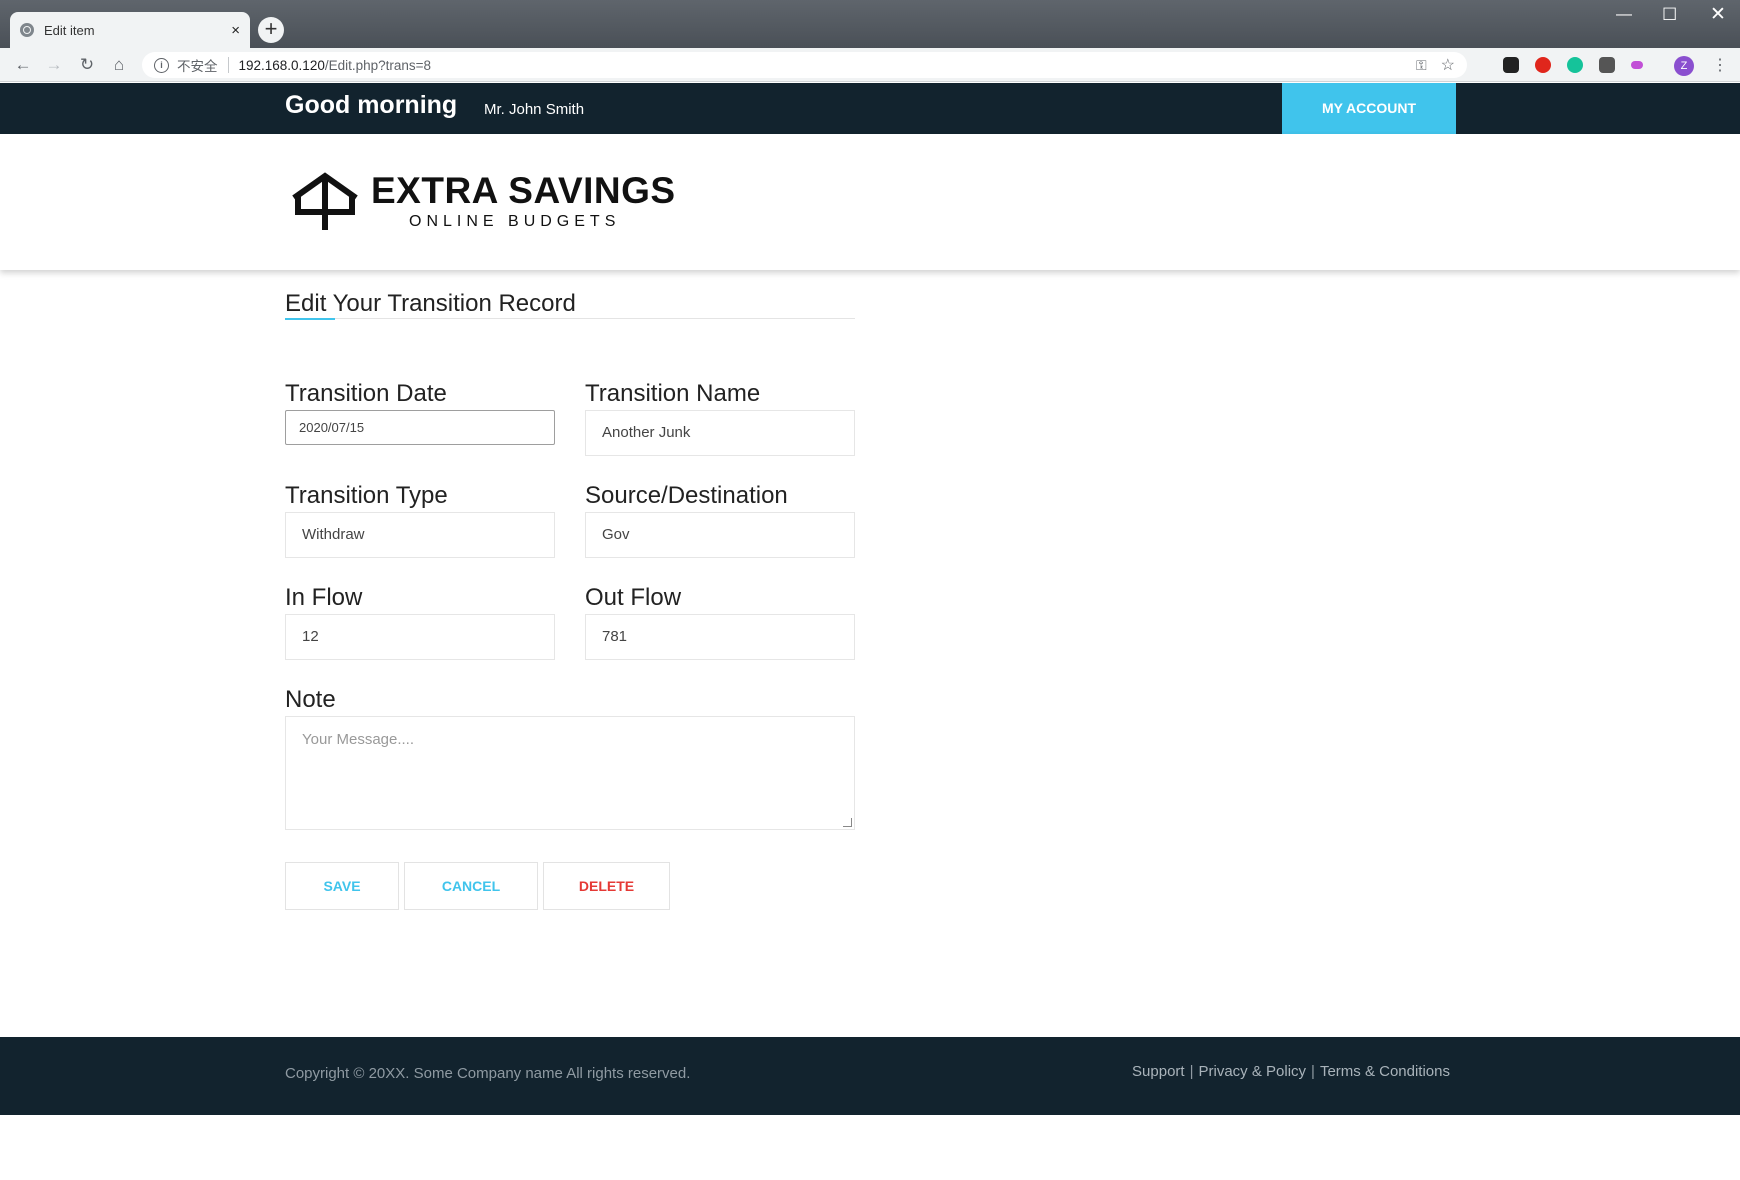 The height and width of the screenshot is (1180, 1740). What do you see at coordinates (420, 427) in the screenshot?
I see `transition-date-input: 2020/07/15` at bounding box center [420, 427].